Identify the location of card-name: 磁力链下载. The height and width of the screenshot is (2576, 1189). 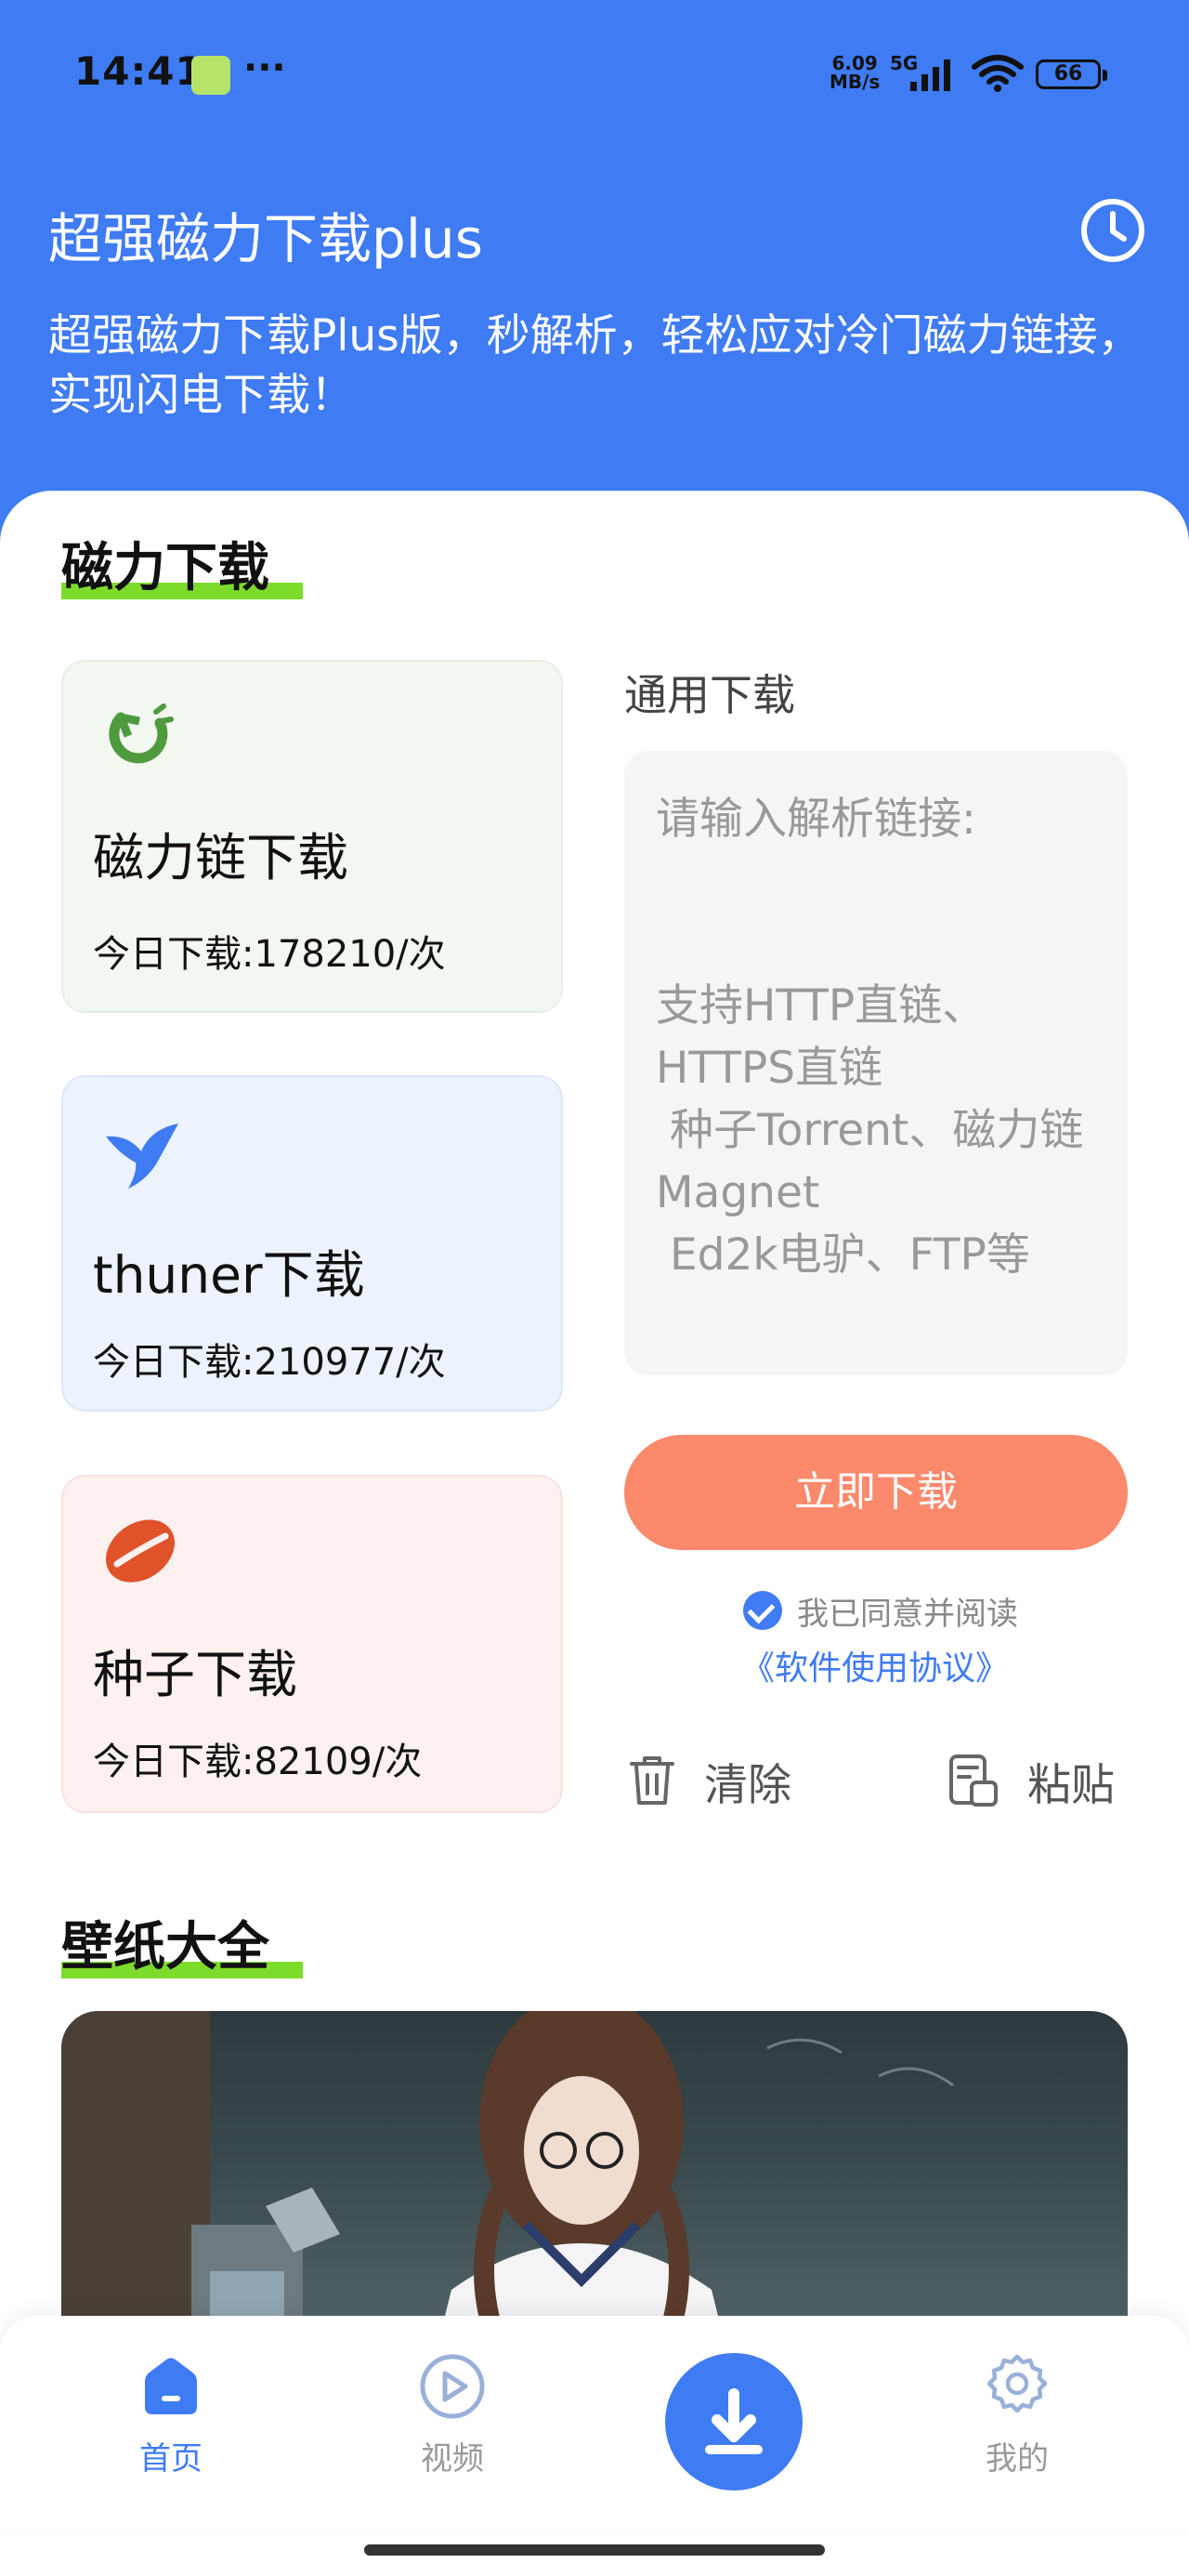
(221, 857).